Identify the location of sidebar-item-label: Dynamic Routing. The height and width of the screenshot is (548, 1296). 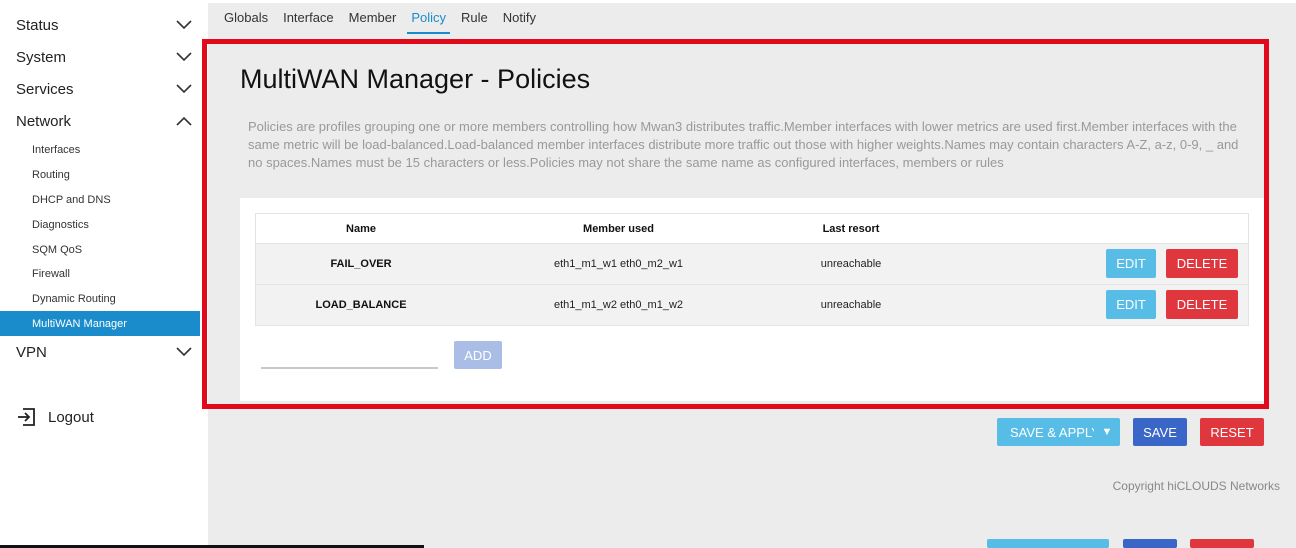
(74, 298).